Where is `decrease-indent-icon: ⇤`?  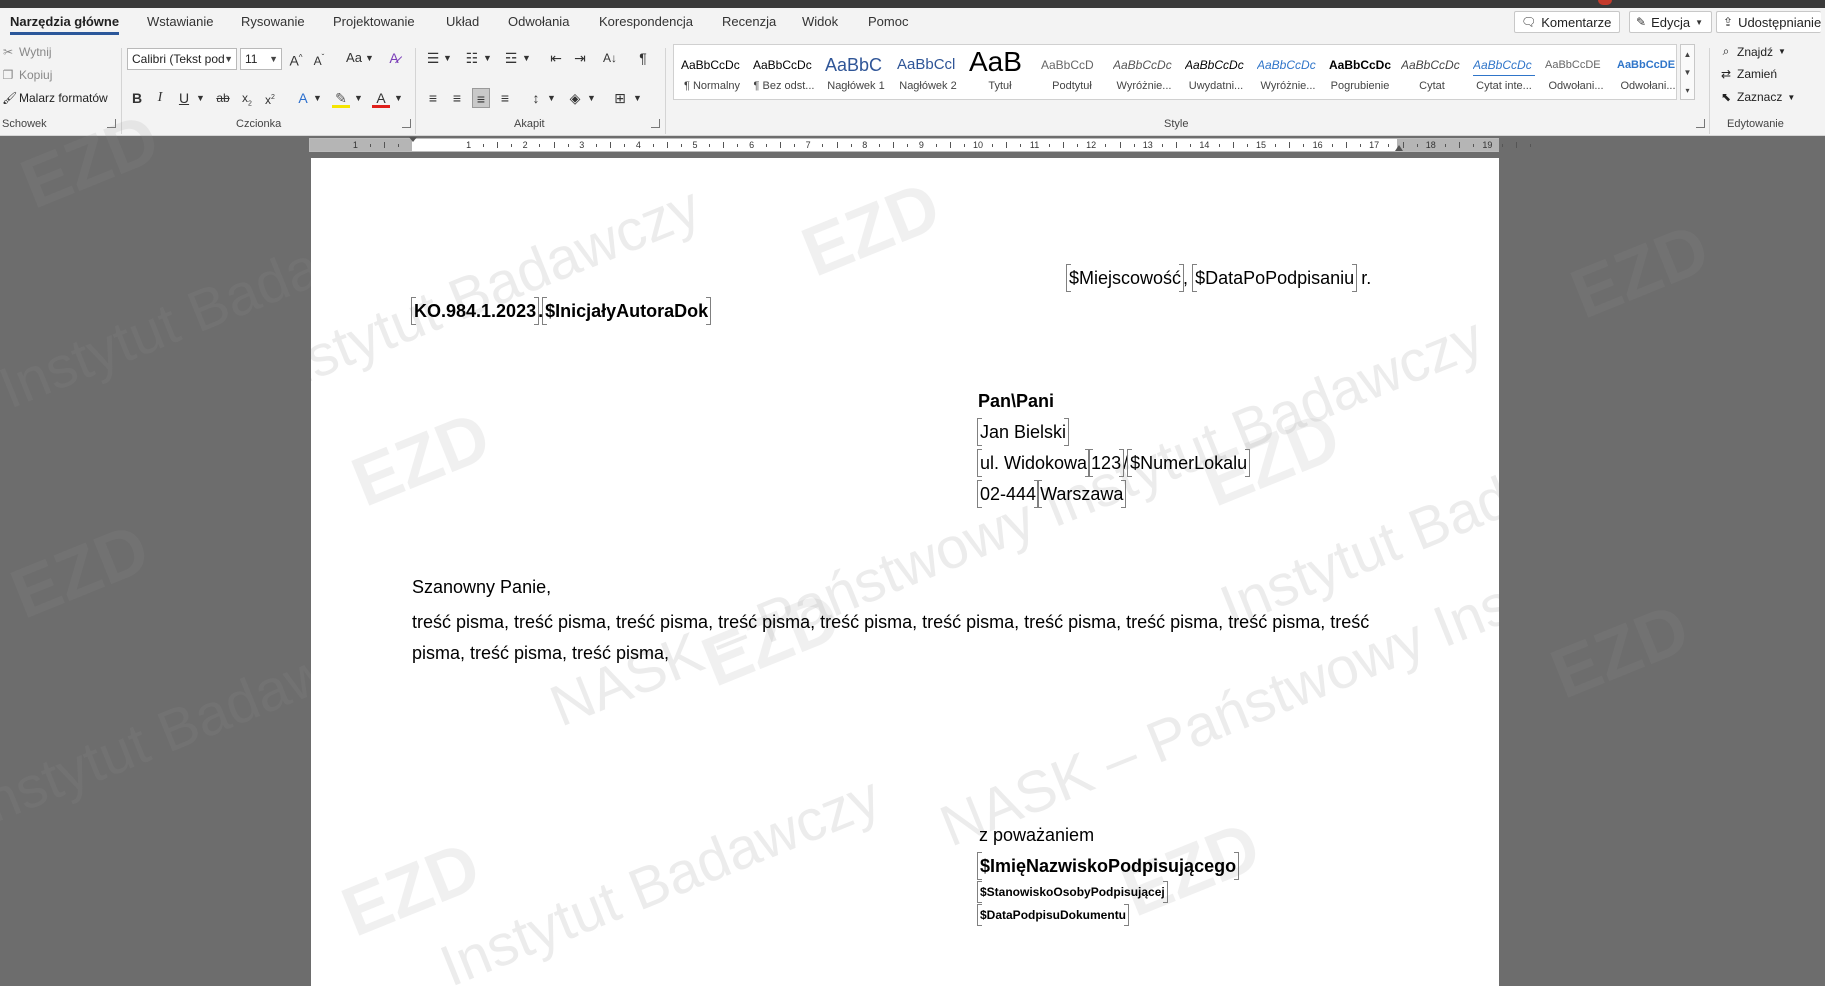
decrease-indent-icon: ⇤ is located at coordinates (556, 58).